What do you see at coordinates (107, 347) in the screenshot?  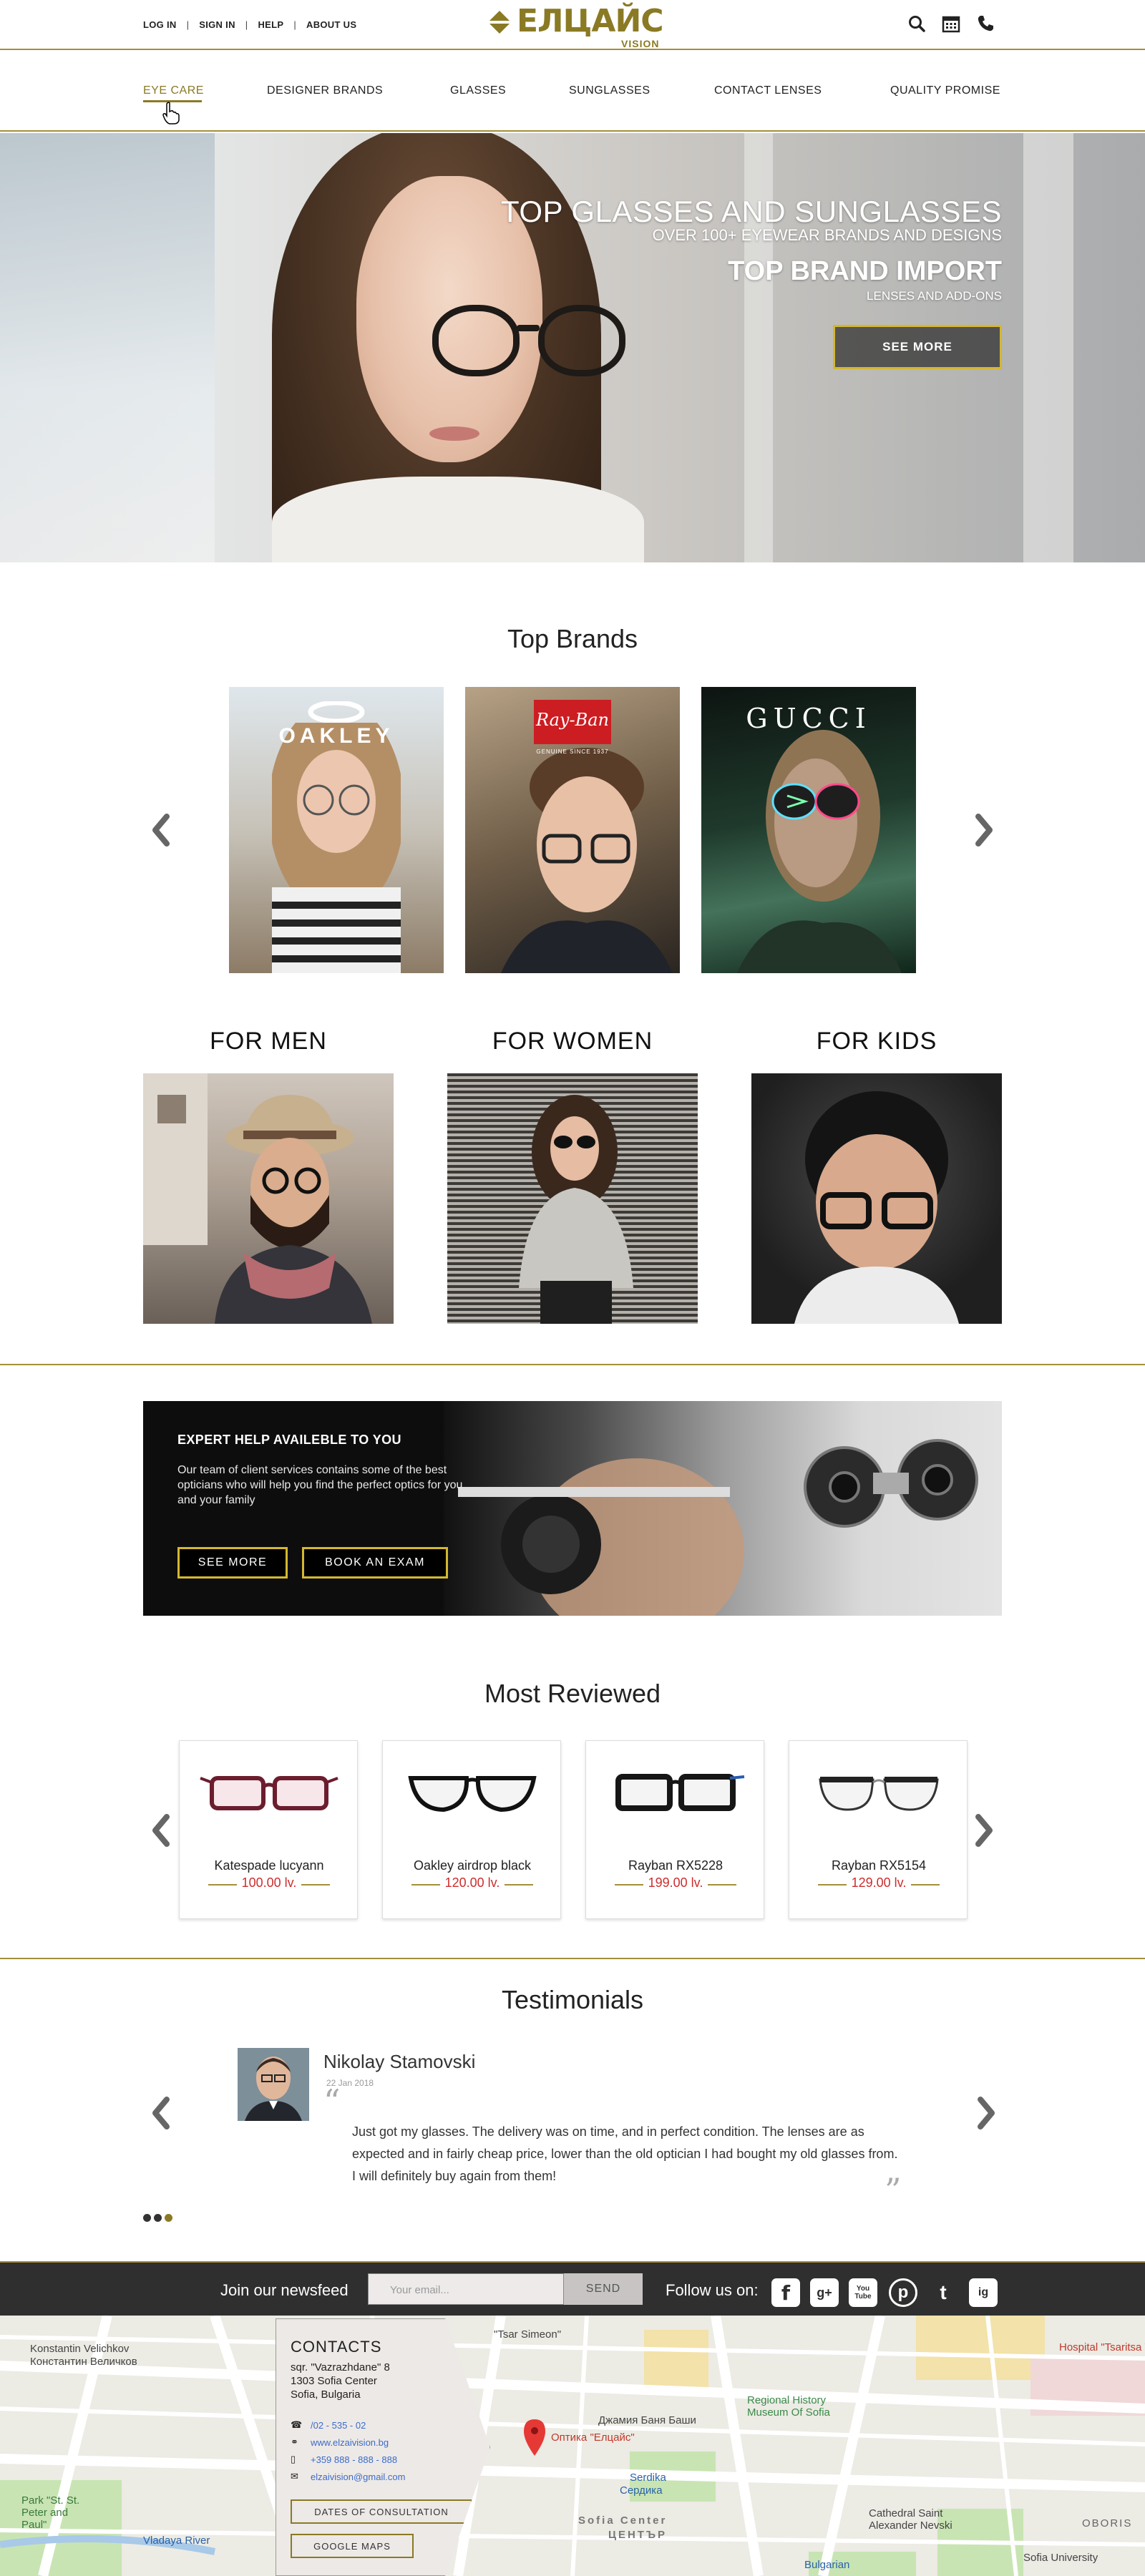 I see `hero-background-window` at bounding box center [107, 347].